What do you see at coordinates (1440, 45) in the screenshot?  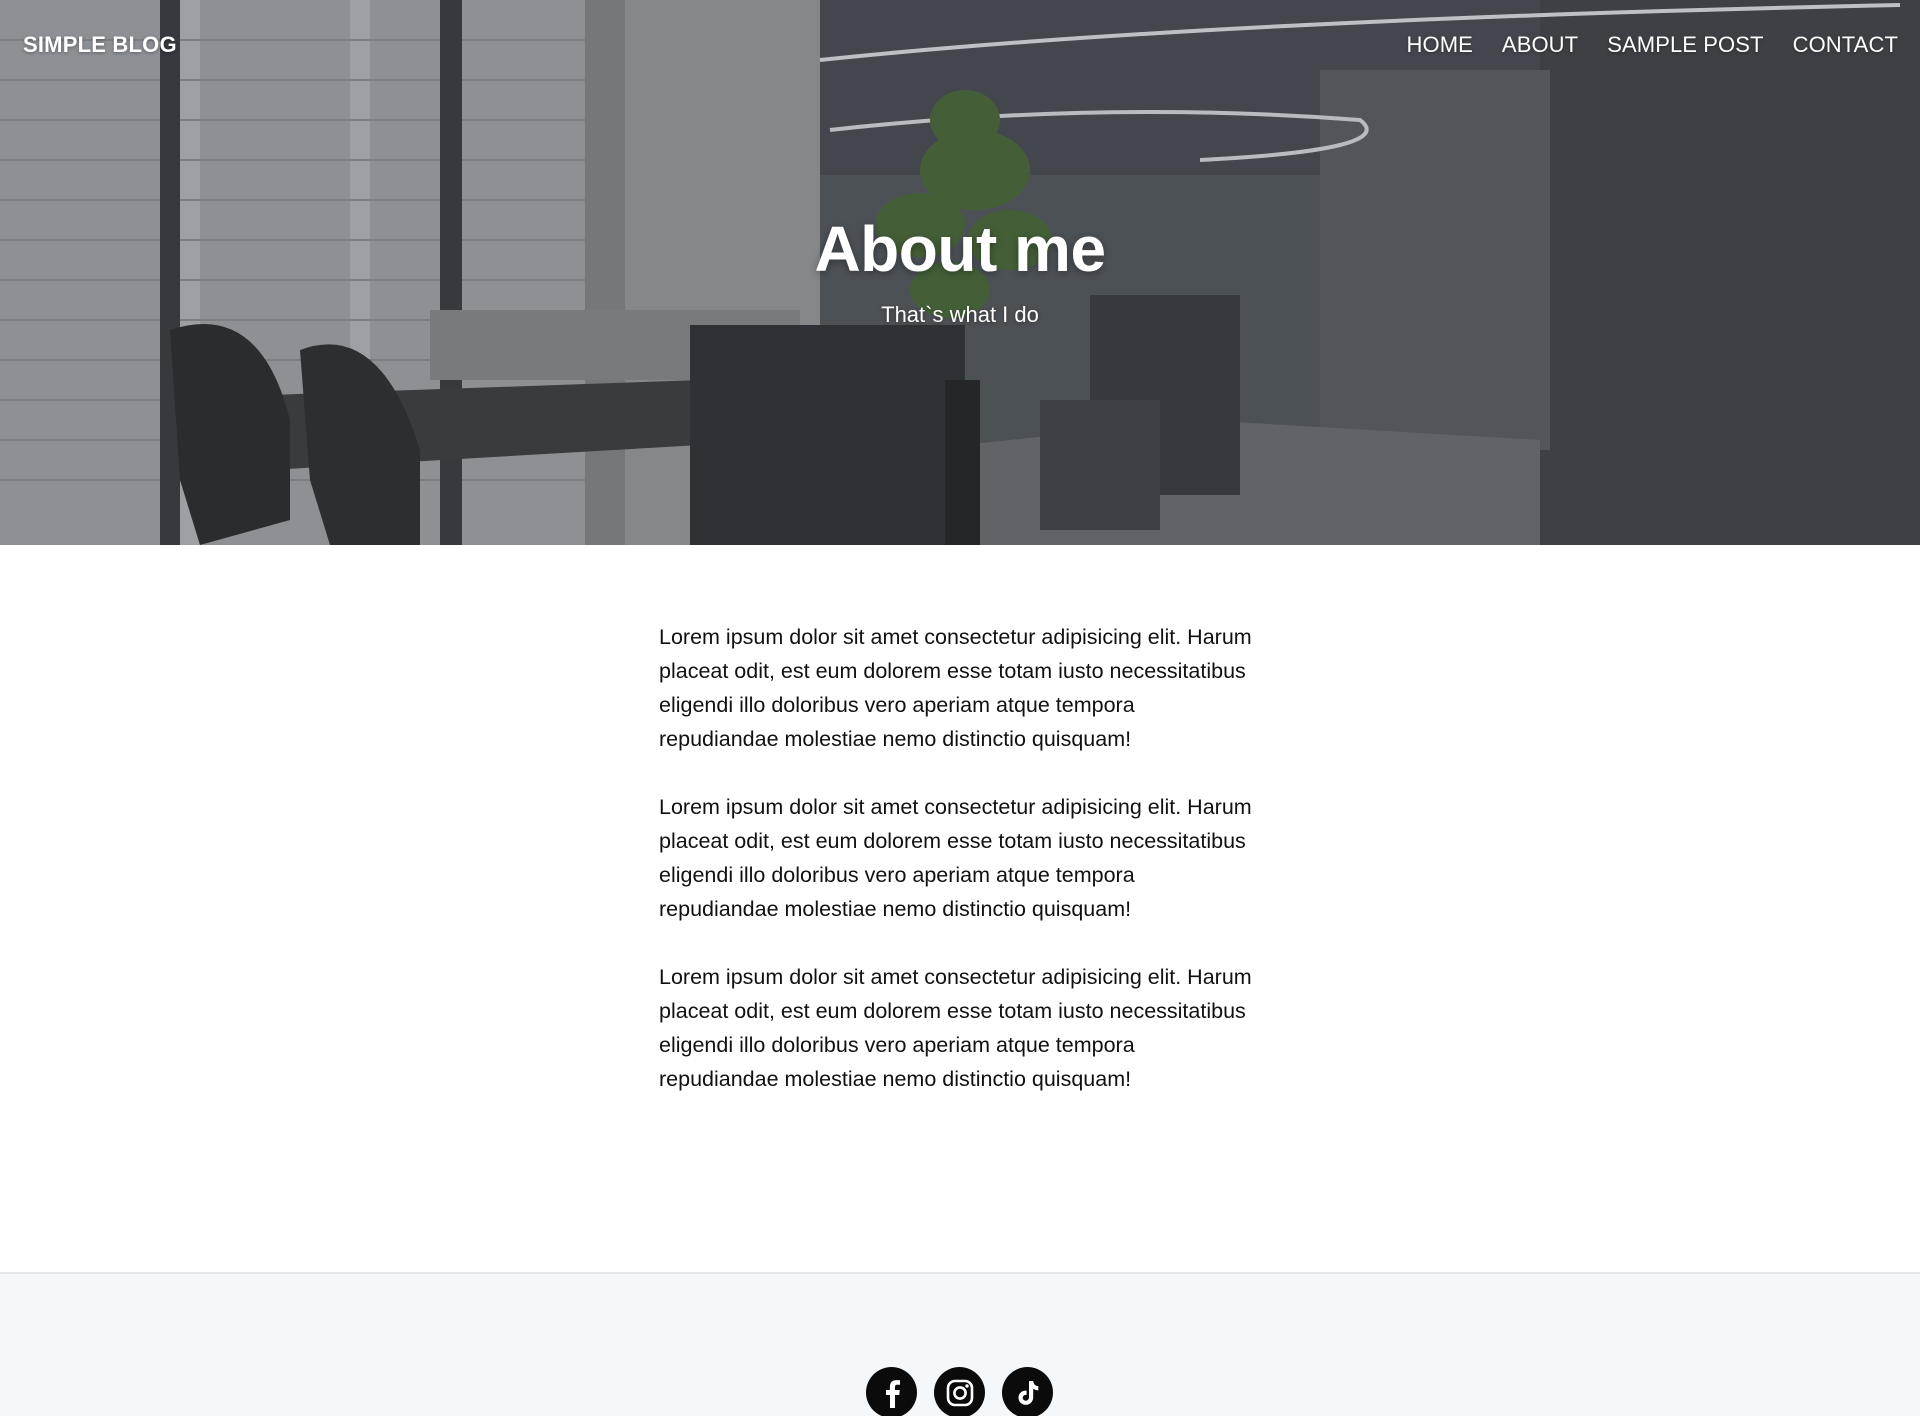 I see `nav-link-home: HOME` at bounding box center [1440, 45].